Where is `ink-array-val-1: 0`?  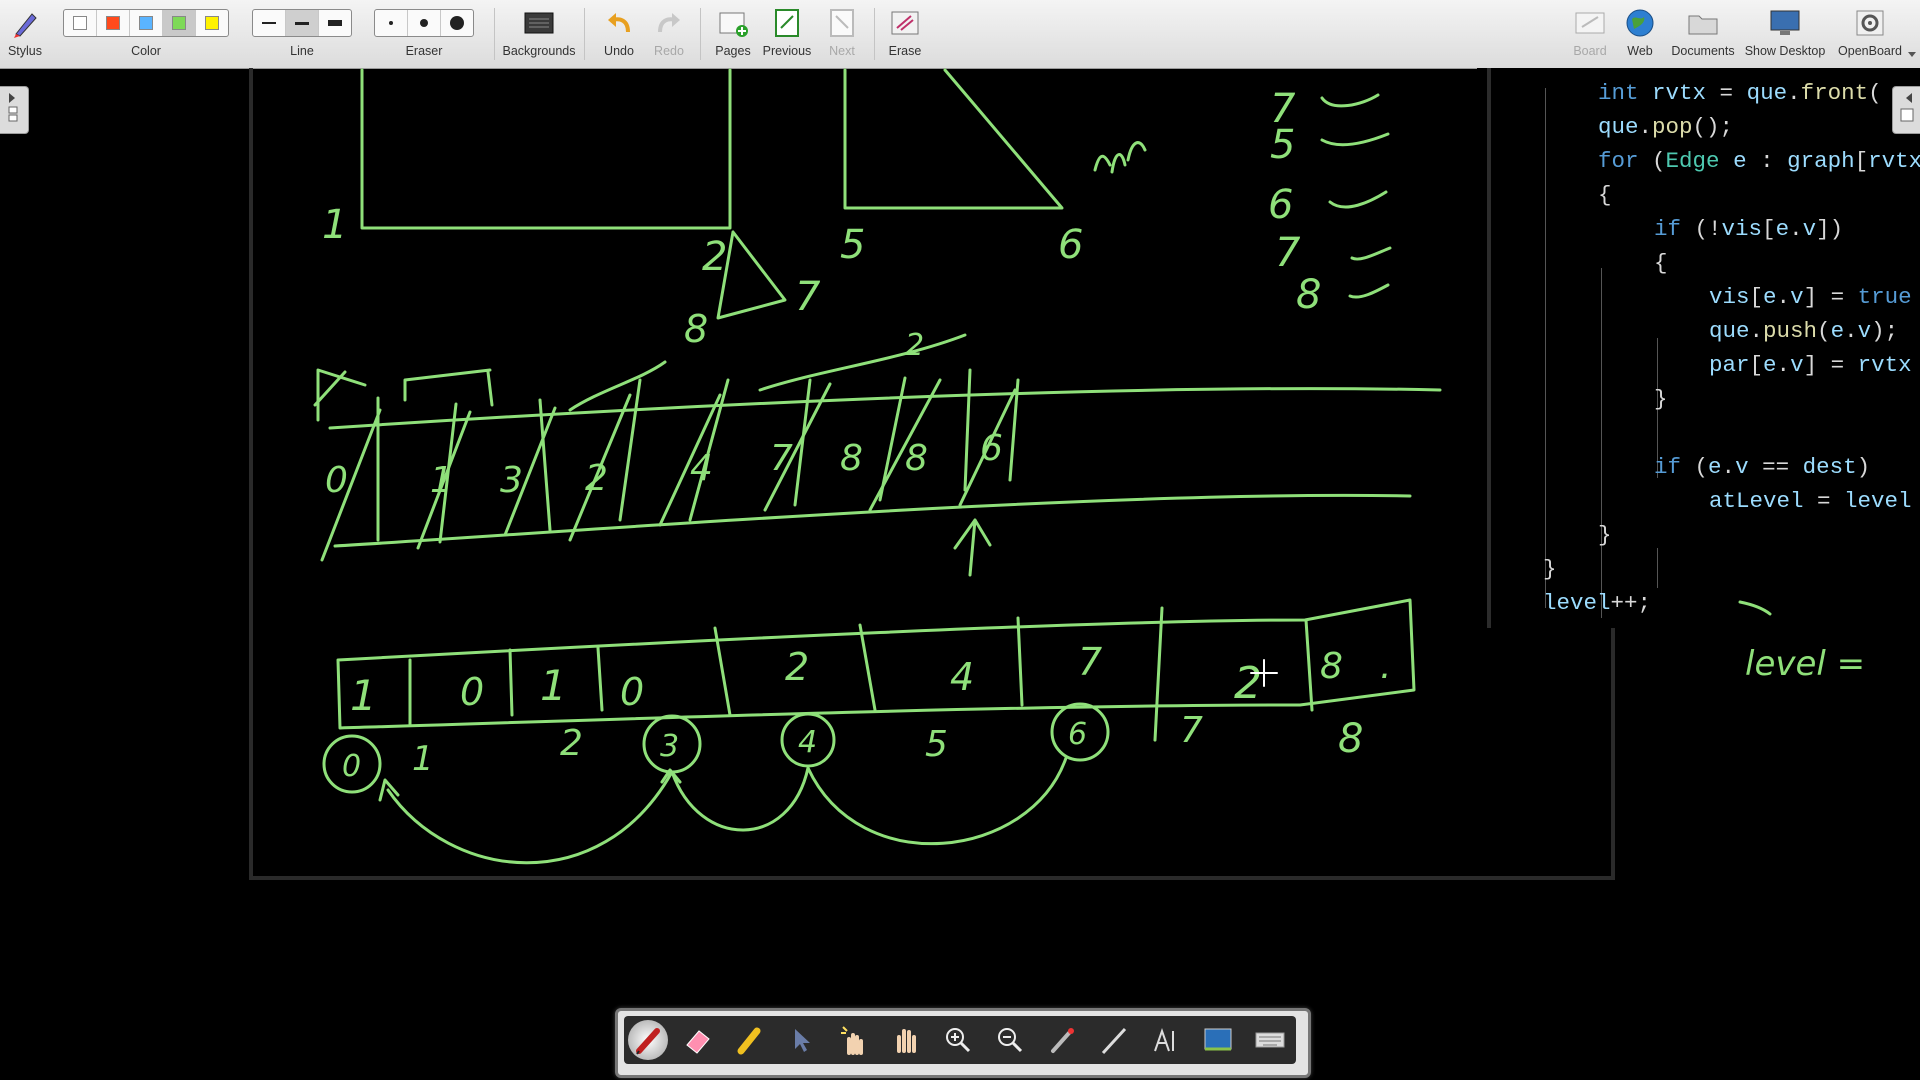
ink-array-val-1: 0 is located at coordinates (472, 692).